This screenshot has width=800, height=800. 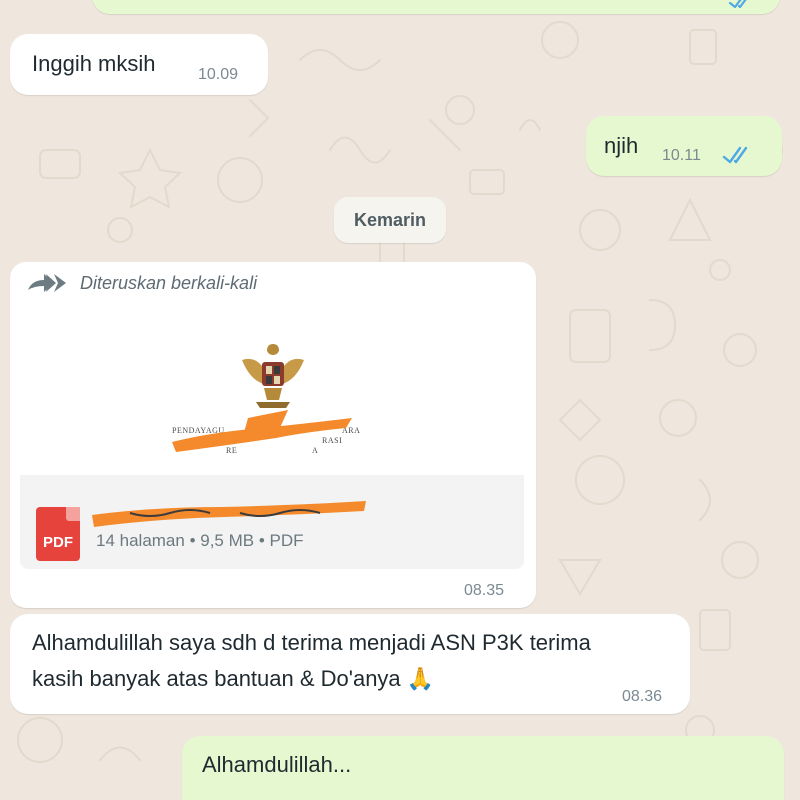 I want to click on garuda-emblem, so click(x=273, y=376).